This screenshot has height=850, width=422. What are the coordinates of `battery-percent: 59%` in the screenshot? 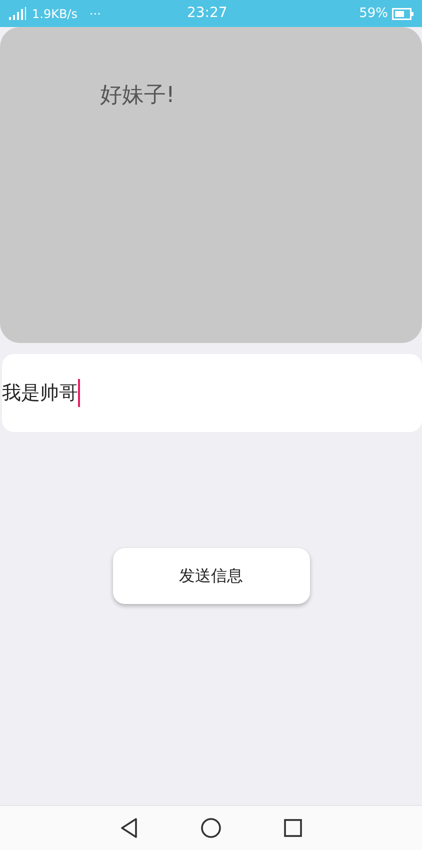 It's located at (373, 13).